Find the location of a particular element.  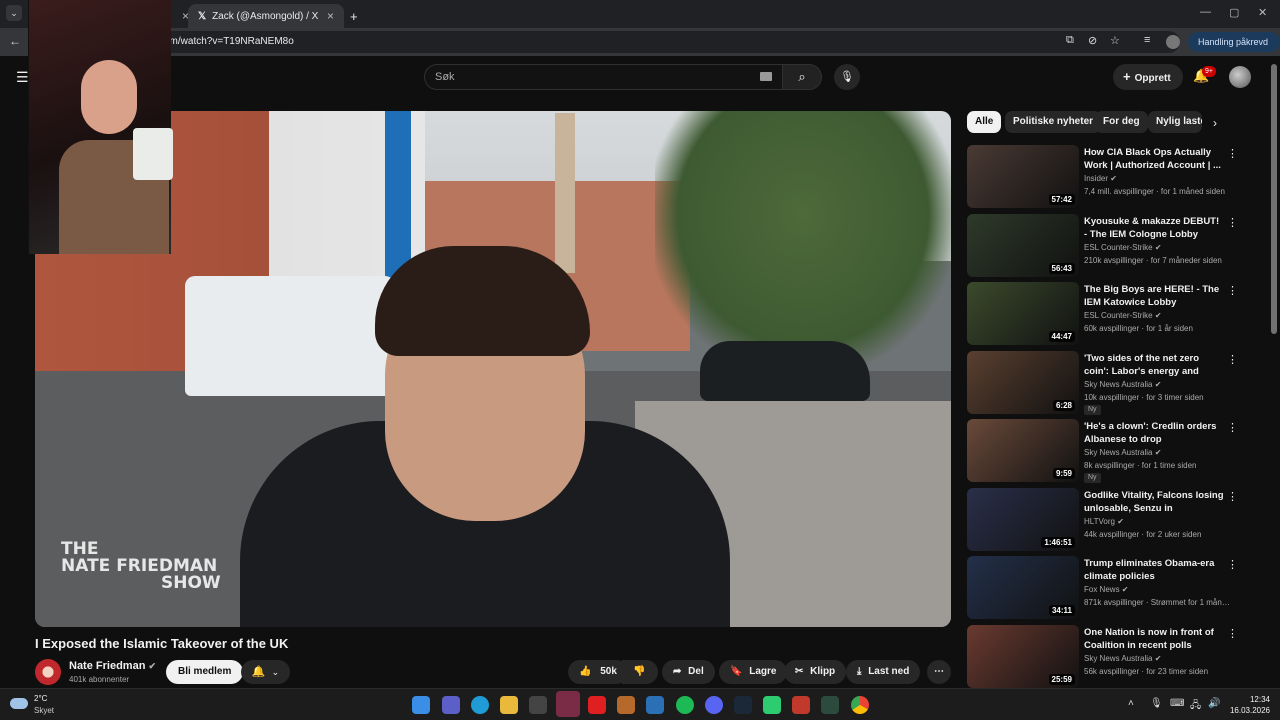

minimize-icon: — is located at coordinates (1205, 12).